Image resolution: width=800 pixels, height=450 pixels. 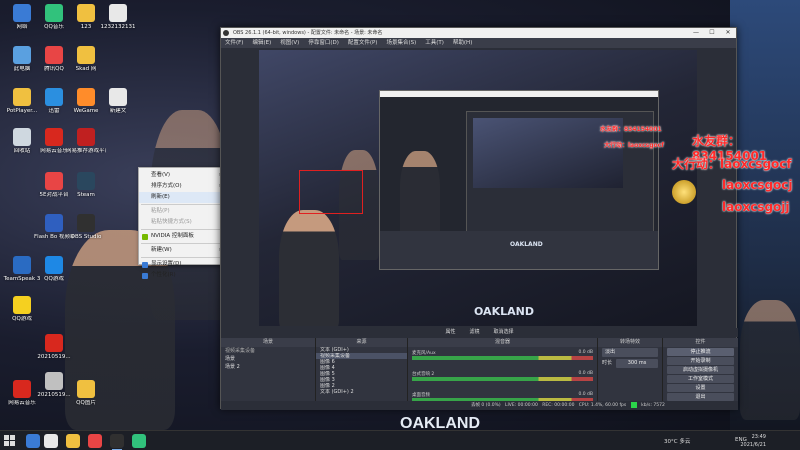 I want to click on source-item: 文本 (GDI+) 2, so click(x=361, y=392).